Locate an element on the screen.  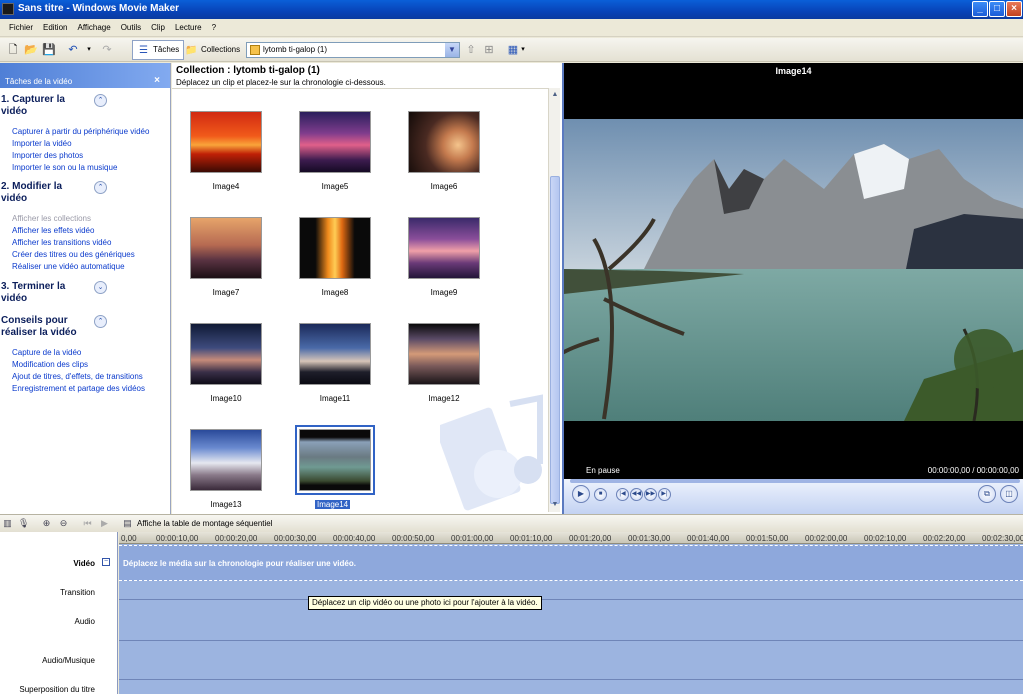
previous-frame-icon: |◀ is located at coordinates (622, 494).